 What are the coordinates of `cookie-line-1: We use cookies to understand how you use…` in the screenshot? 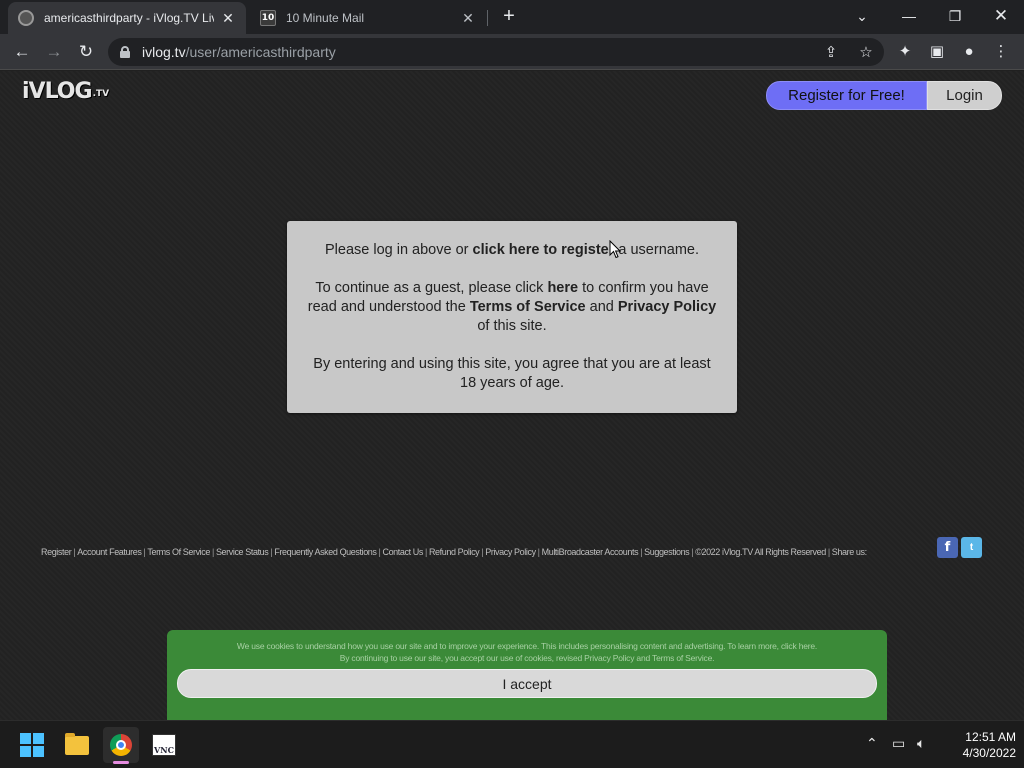 It's located at (527, 646).